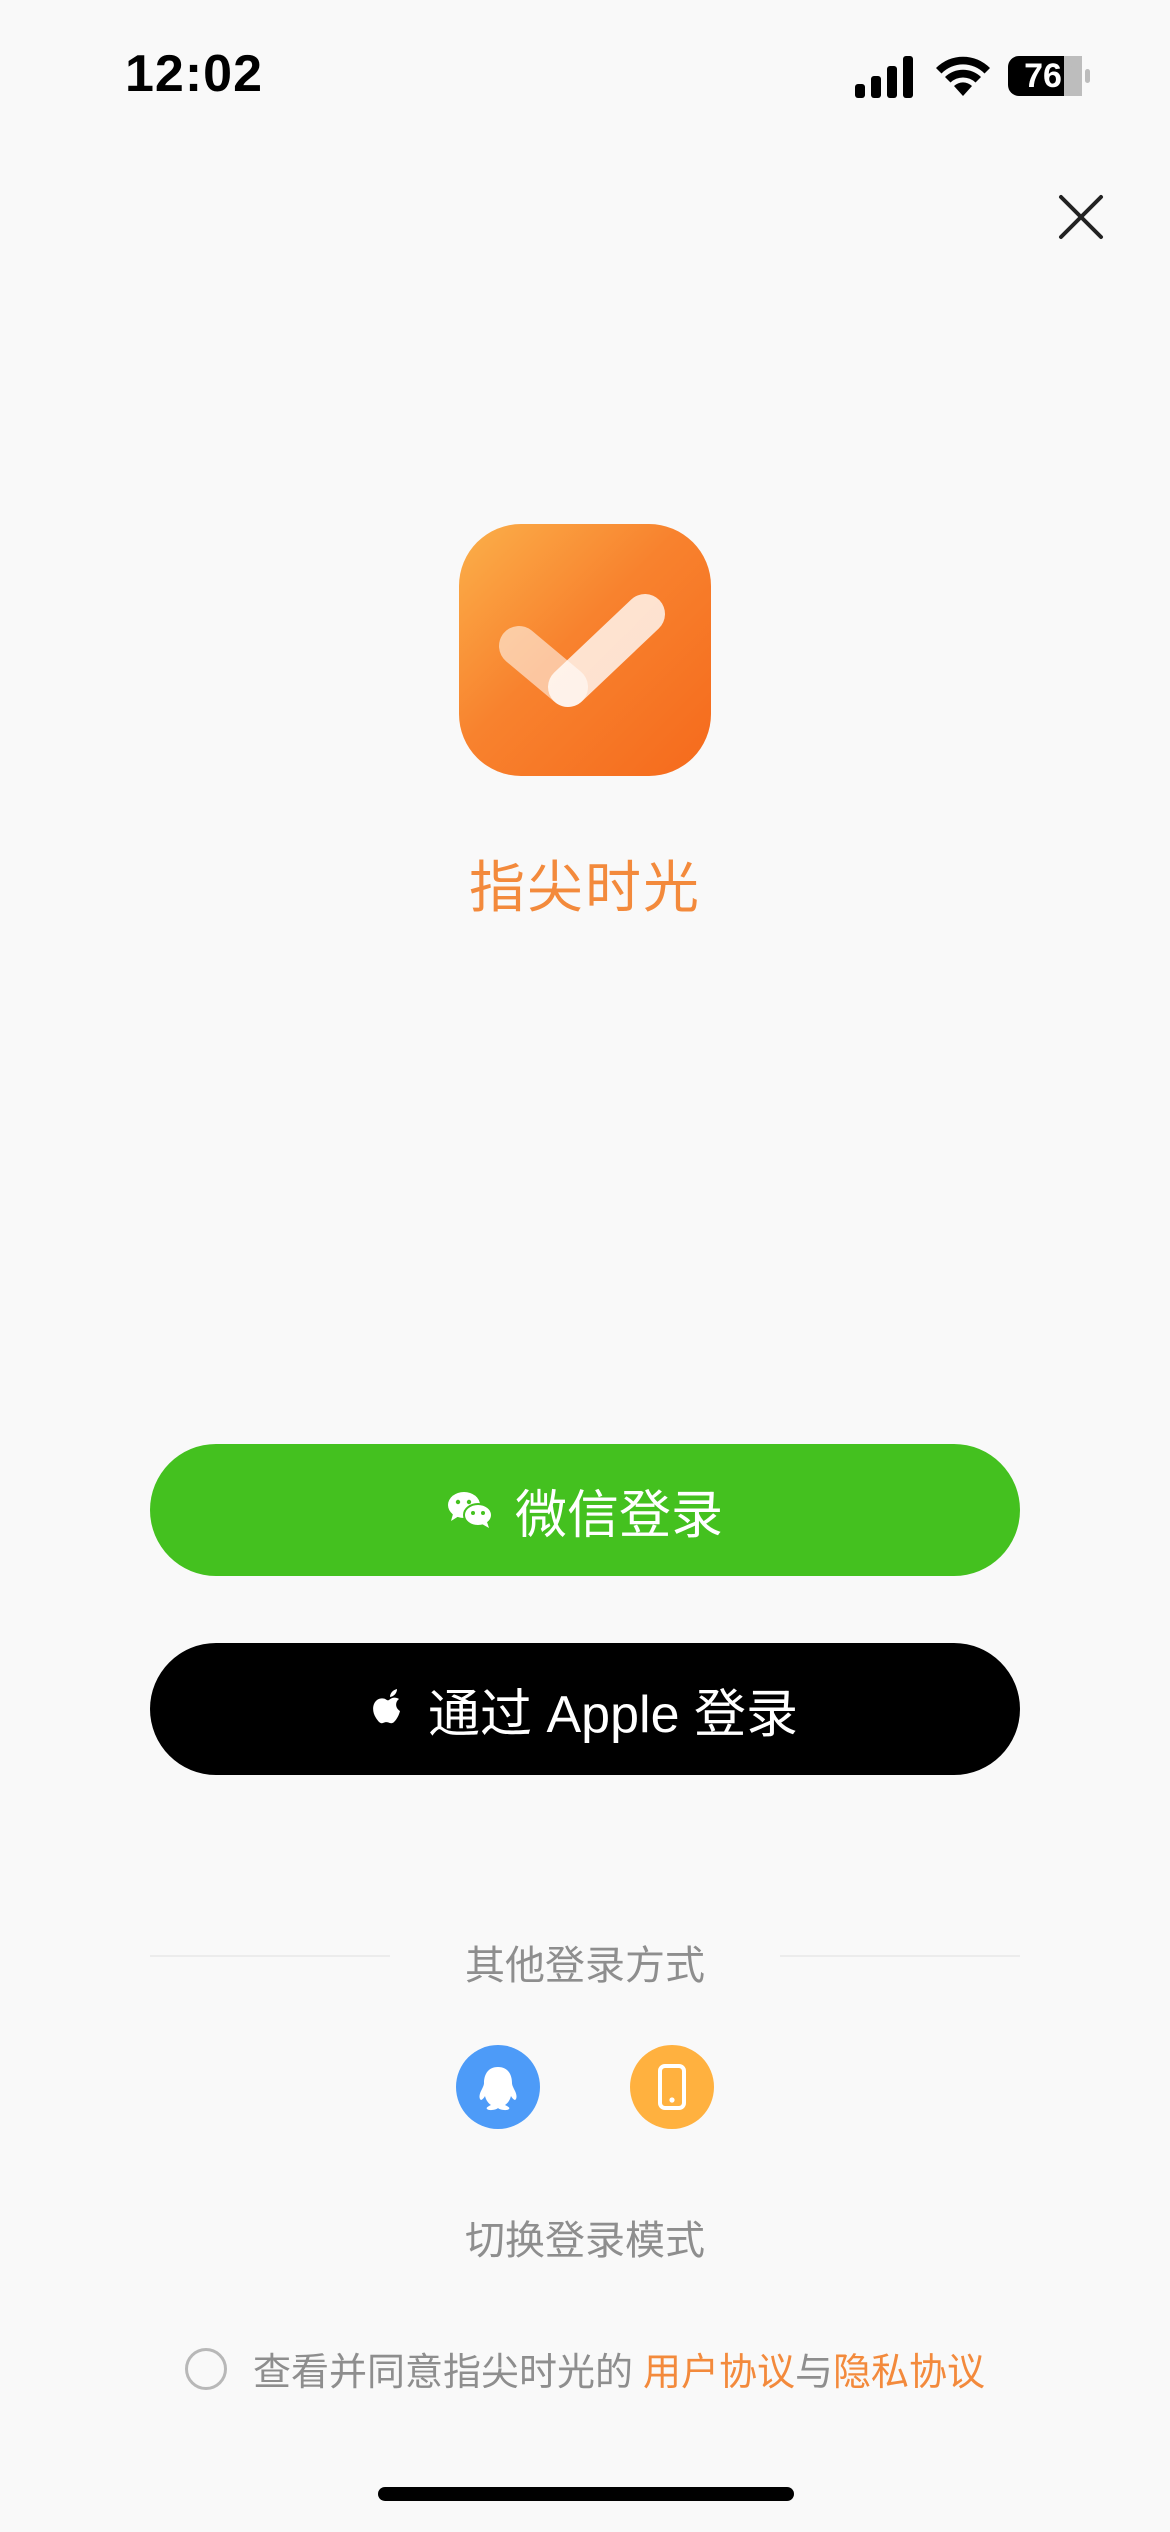  I want to click on close-icon, so click(1081, 217).